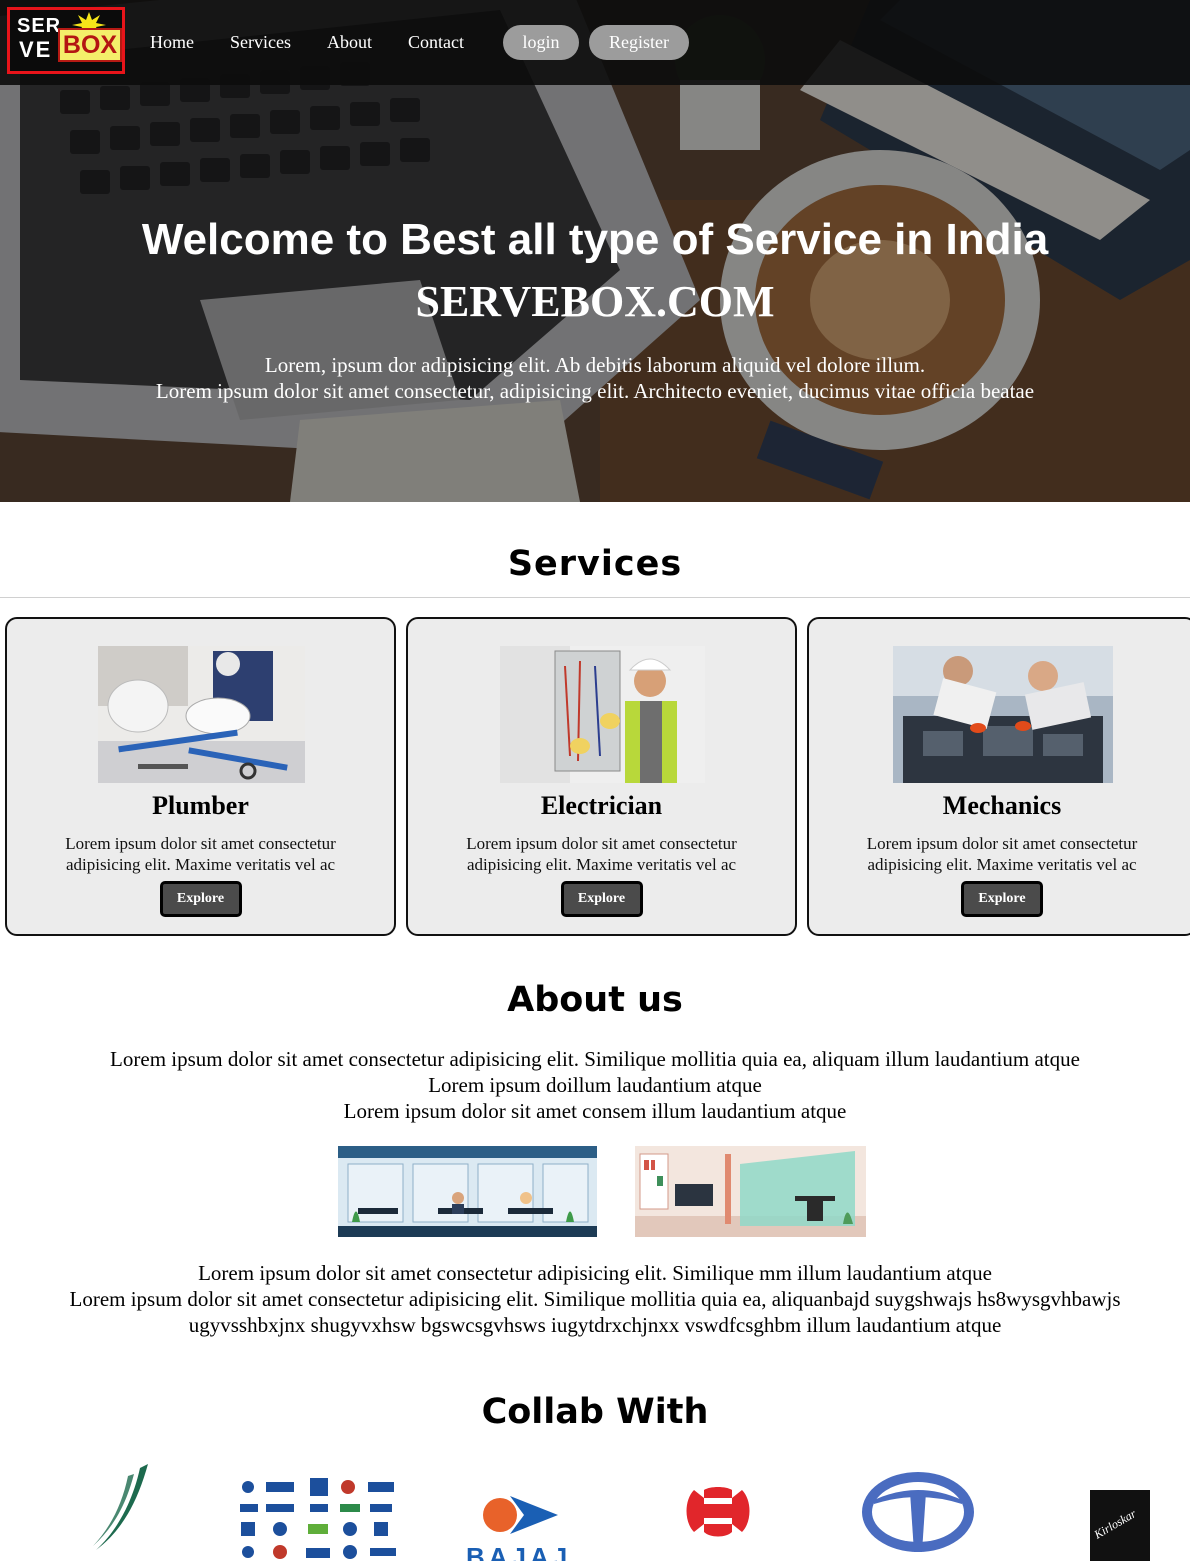 This screenshot has height=1561, width=1190. What do you see at coordinates (325, 42) in the screenshot?
I see `nav-links: Home Services About Contact` at bounding box center [325, 42].